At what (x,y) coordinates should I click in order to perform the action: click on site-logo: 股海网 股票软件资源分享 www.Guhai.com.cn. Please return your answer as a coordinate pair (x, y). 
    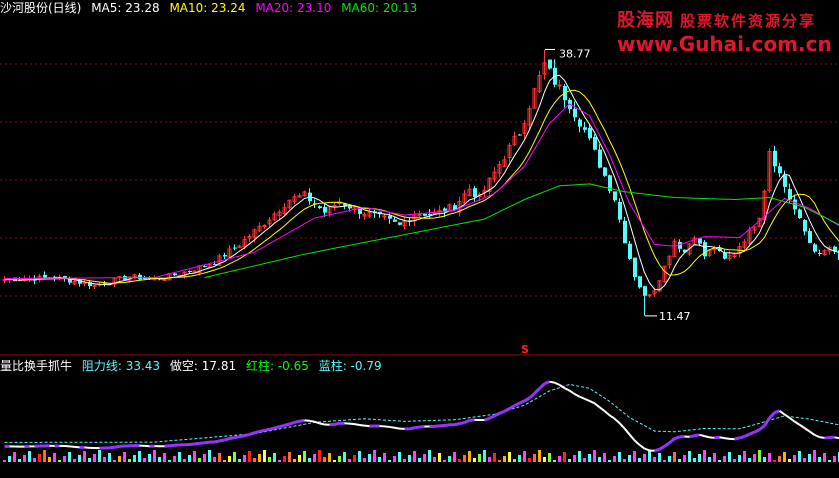
    Looking at the image, I should click on (726, 30).